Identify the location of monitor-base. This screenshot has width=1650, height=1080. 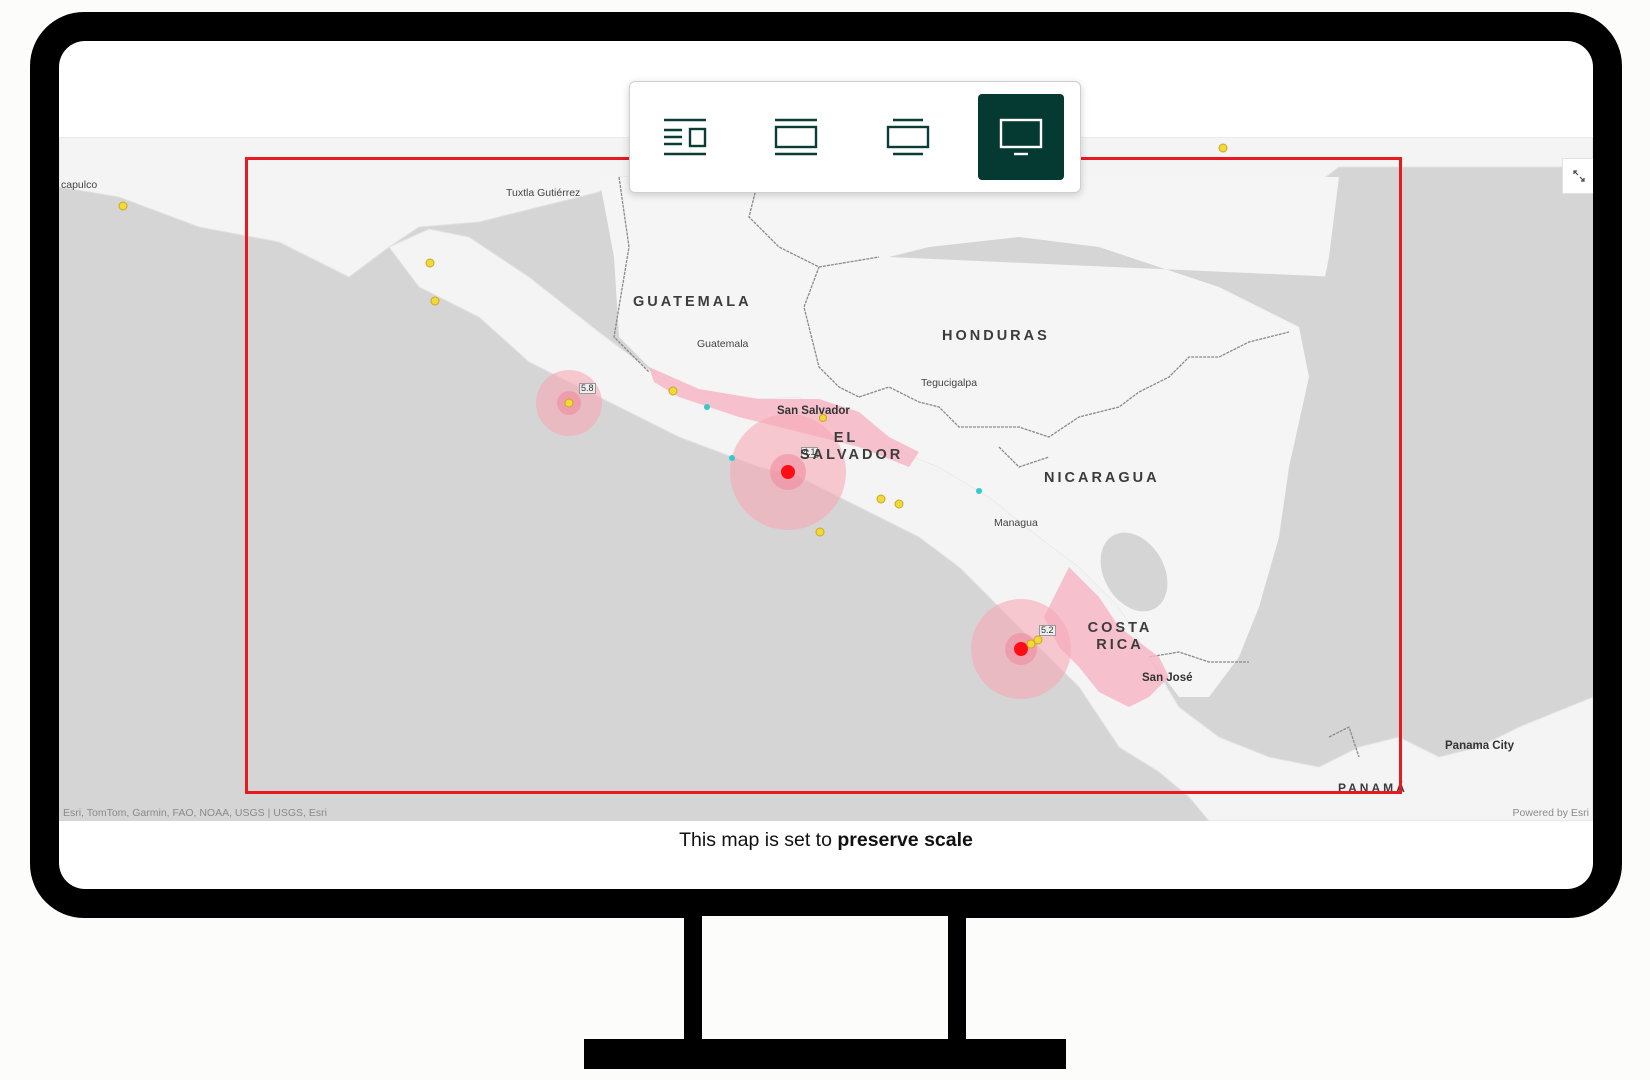
(825, 1054).